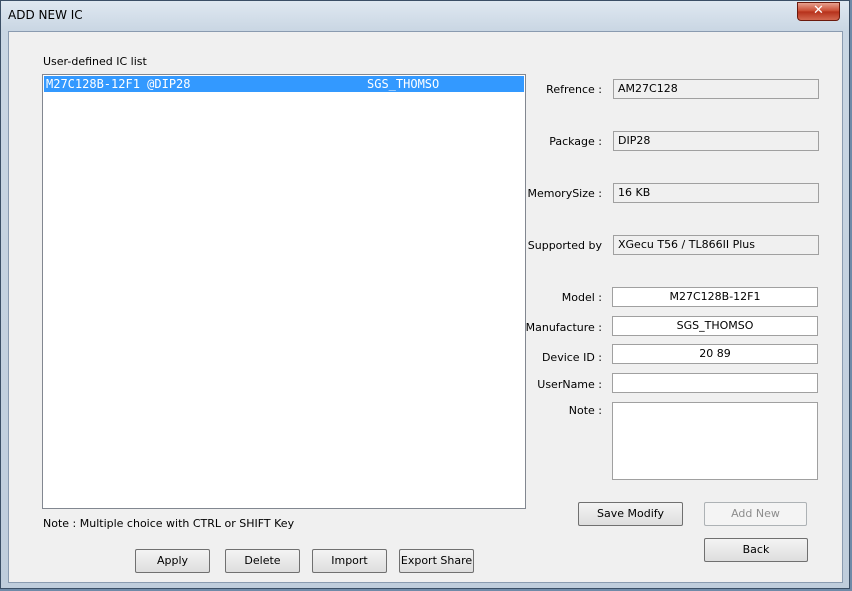 The image size is (852, 591). I want to click on reference-field: AM27C128, so click(716, 89).